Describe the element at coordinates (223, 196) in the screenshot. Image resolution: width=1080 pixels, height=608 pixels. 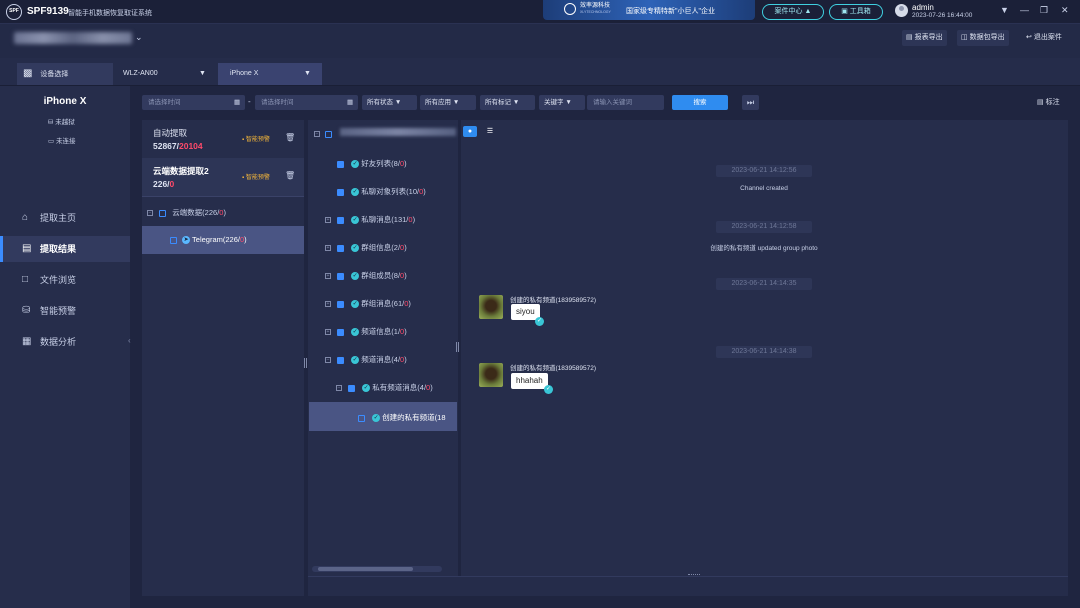
I see `divider` at that location.